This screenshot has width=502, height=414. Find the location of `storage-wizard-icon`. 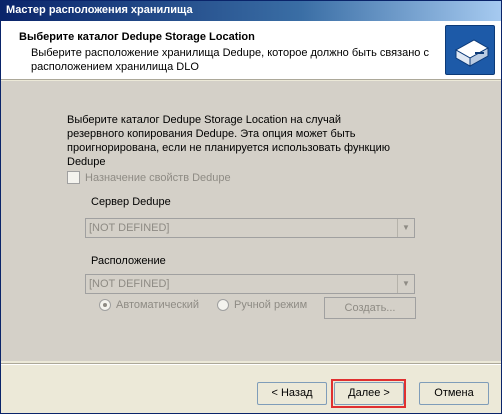

storage-wizard-icon is located at coordinates (470, 50).